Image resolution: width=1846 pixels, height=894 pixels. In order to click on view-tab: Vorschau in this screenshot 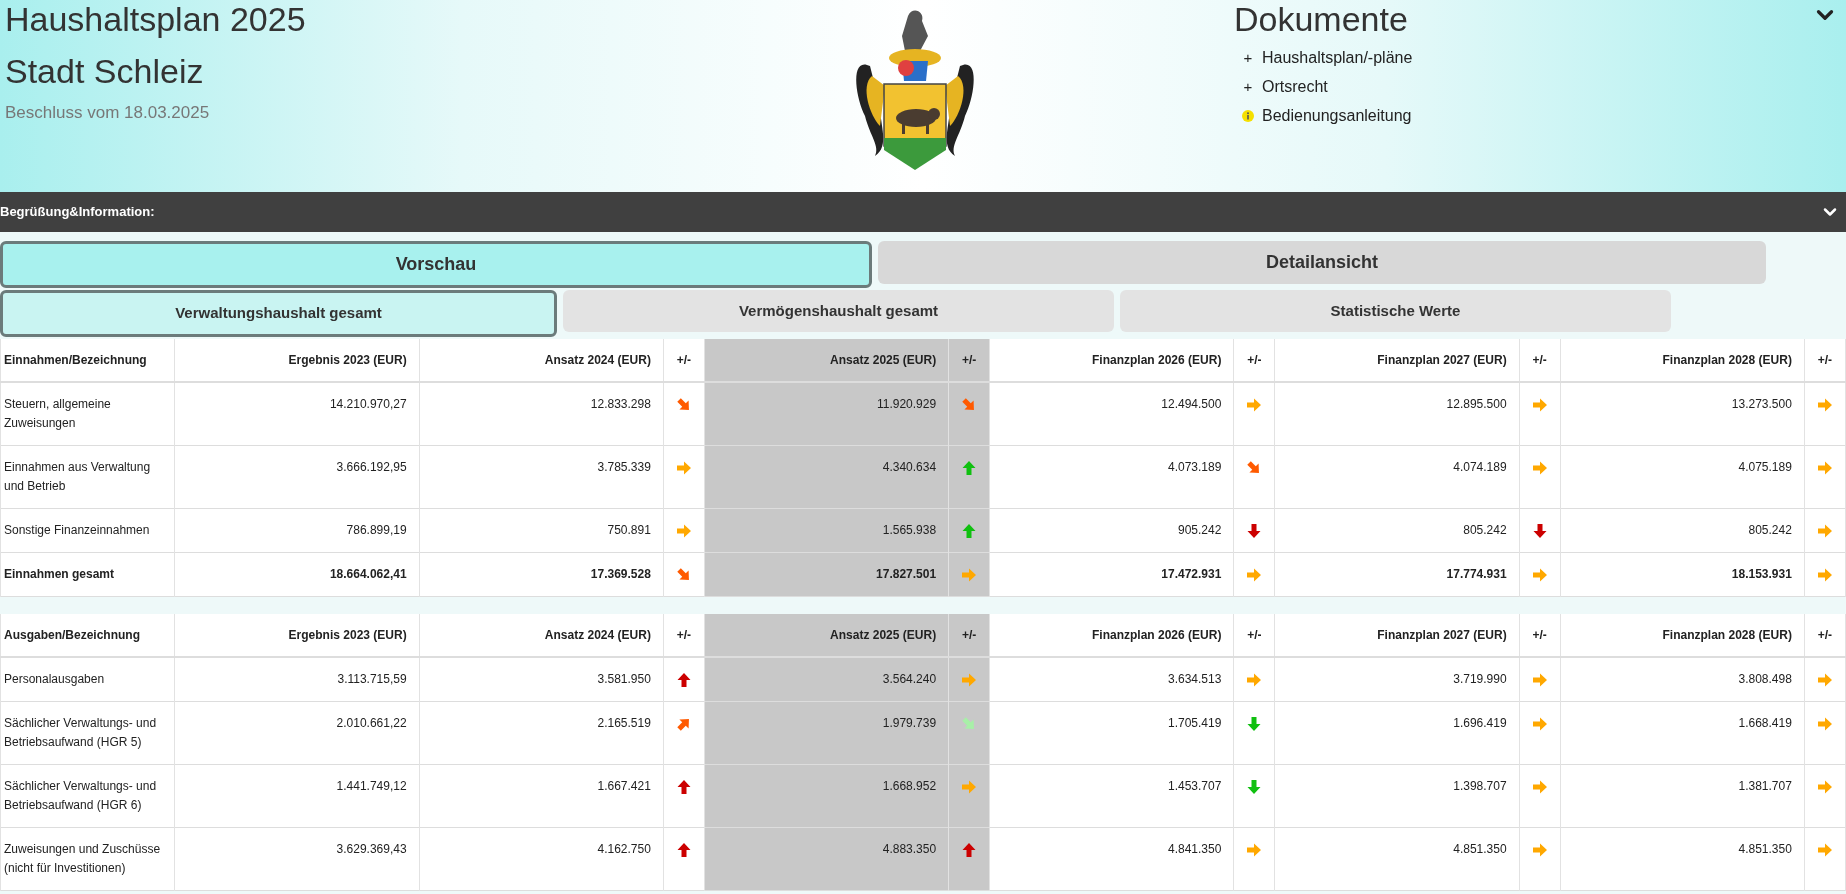, I will do `click(436, 264)`.